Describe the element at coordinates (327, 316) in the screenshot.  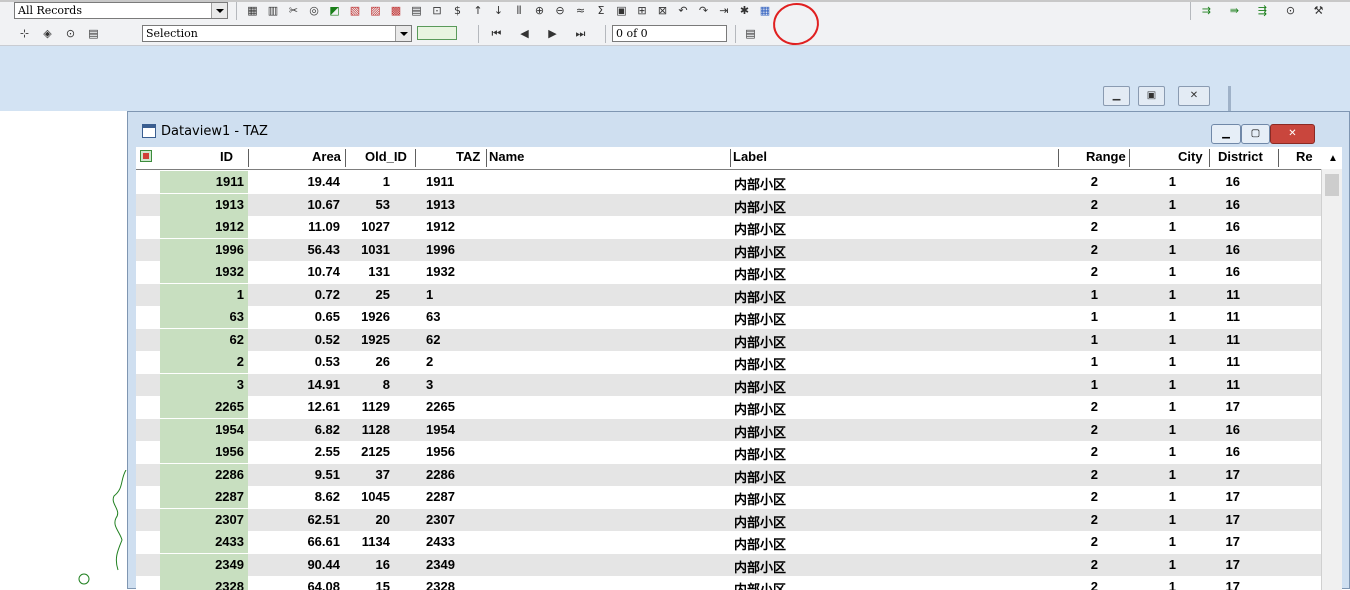
I see `cell-area: 0.65` at that location.